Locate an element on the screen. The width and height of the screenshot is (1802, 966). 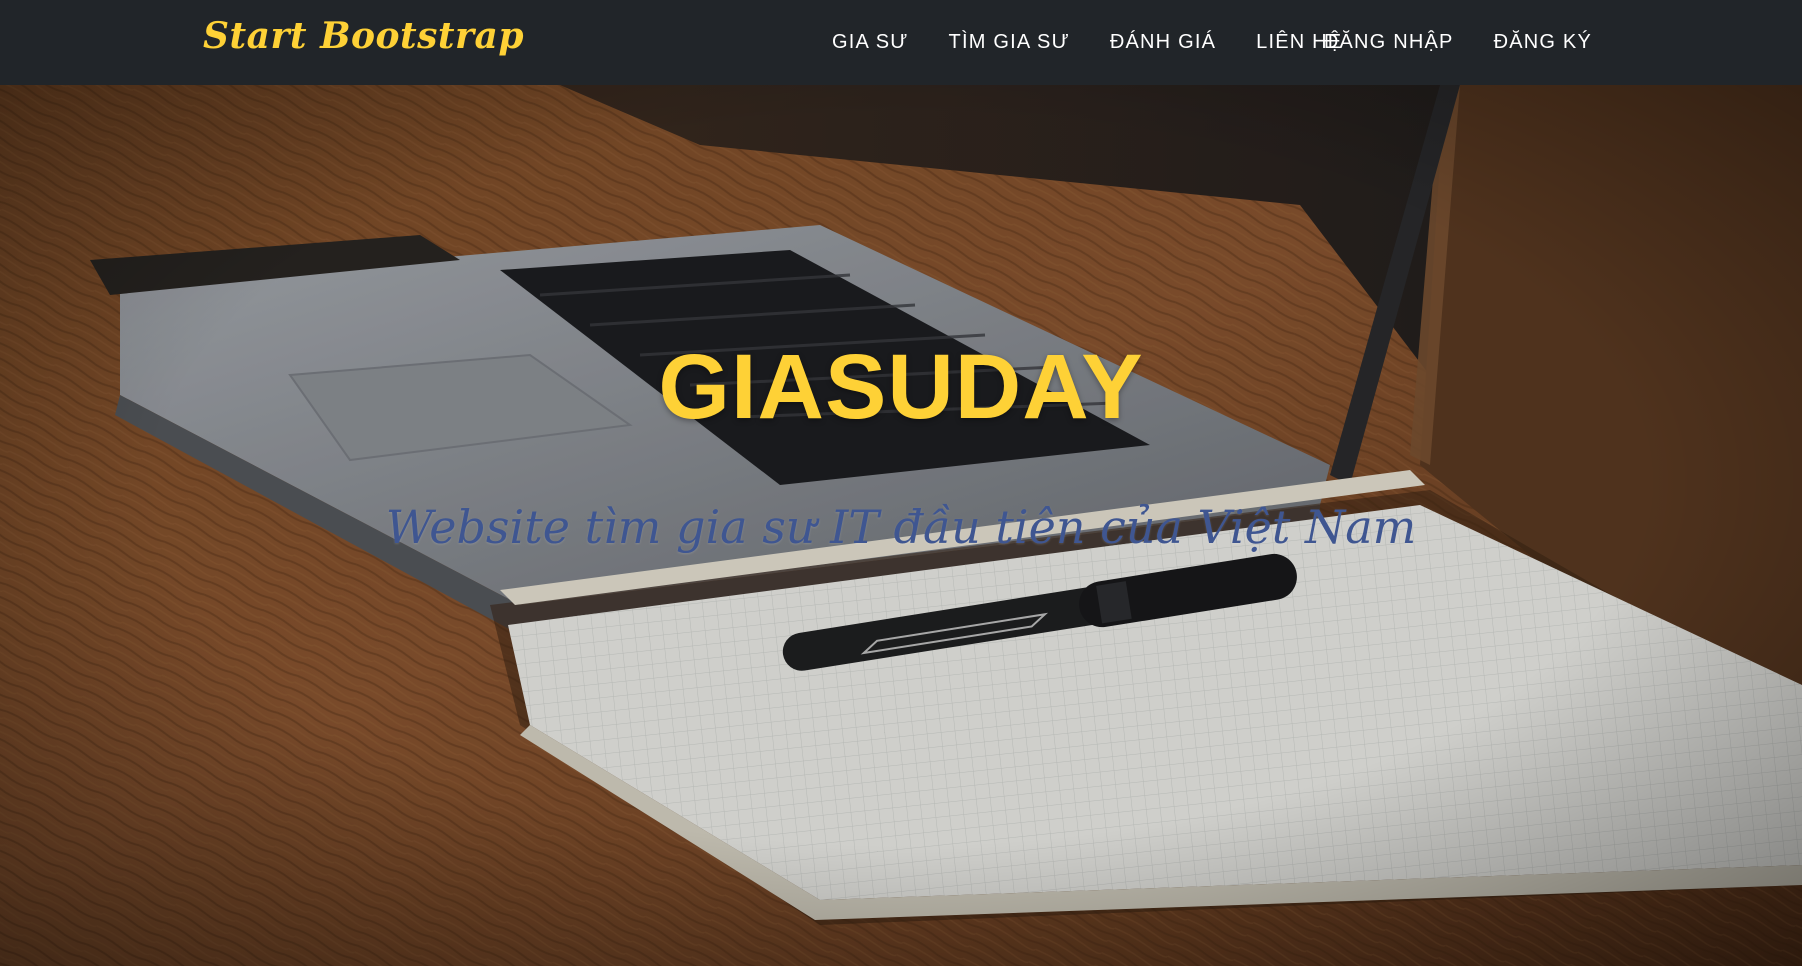
primary-nav: GIA SƯ TÌM GIA SƯ ĐÁNH GIÁ LIÊN HỆ is located at coordinates (1087, 42).